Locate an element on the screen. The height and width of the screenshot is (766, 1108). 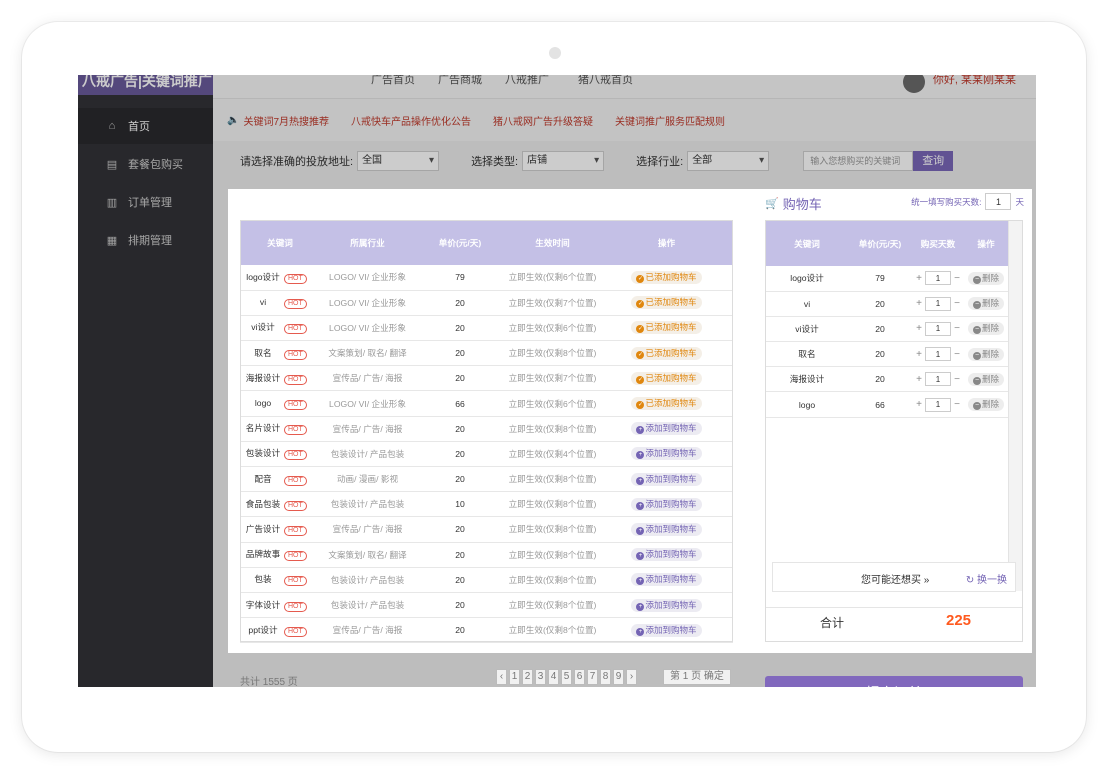
page-number: 5 is located at coordinates (566, 677).